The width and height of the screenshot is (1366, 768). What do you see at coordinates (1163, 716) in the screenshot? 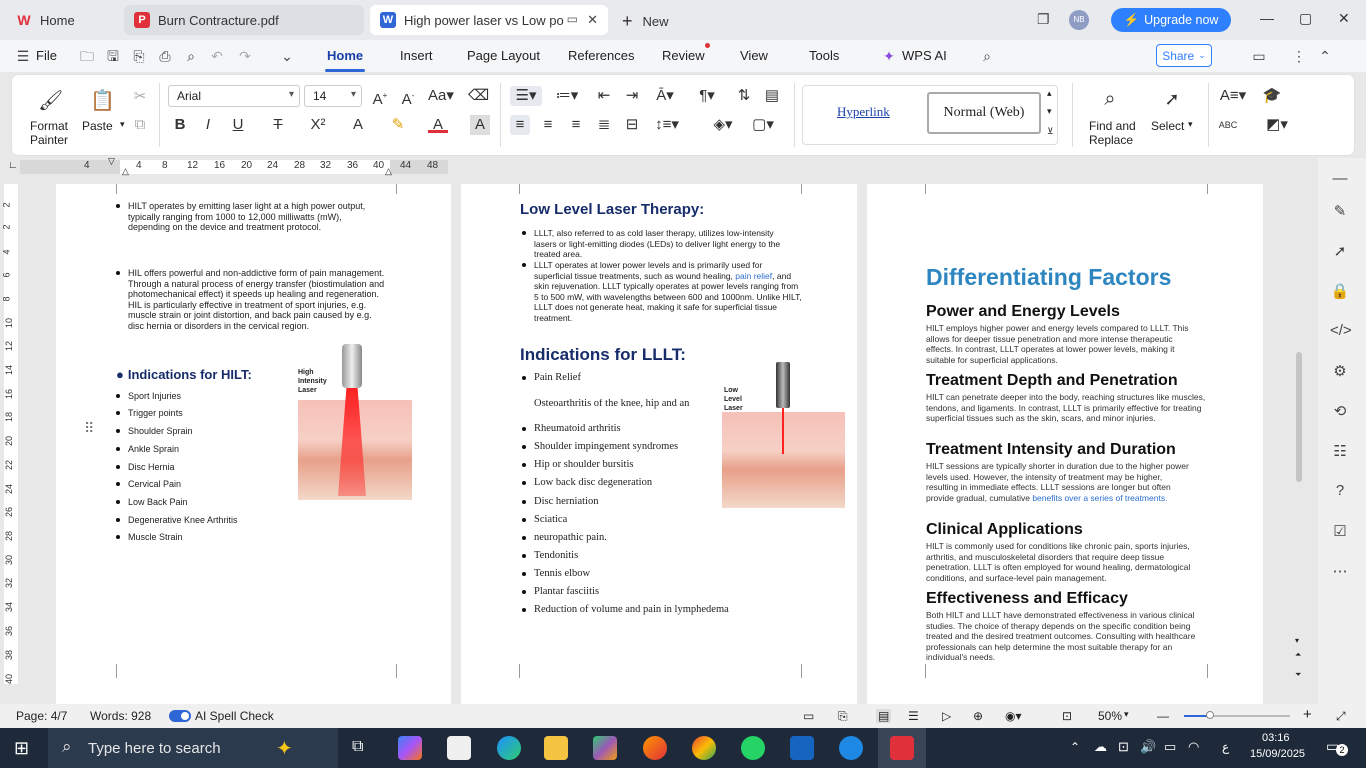
I see `zoom-out-icon: —` at bounding box center [1163, 716].